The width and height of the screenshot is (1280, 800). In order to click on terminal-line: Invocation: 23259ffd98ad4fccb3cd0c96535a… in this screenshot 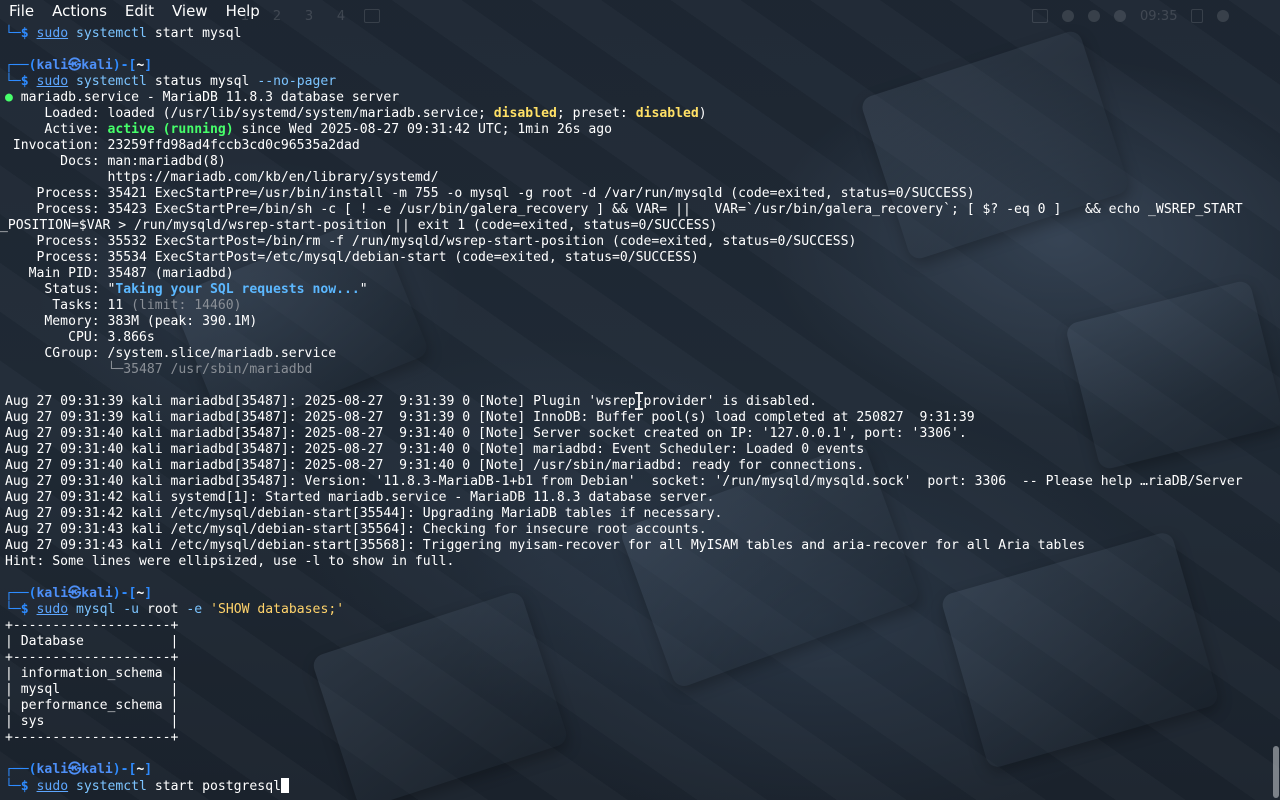, I will do `click(182, 145)`.